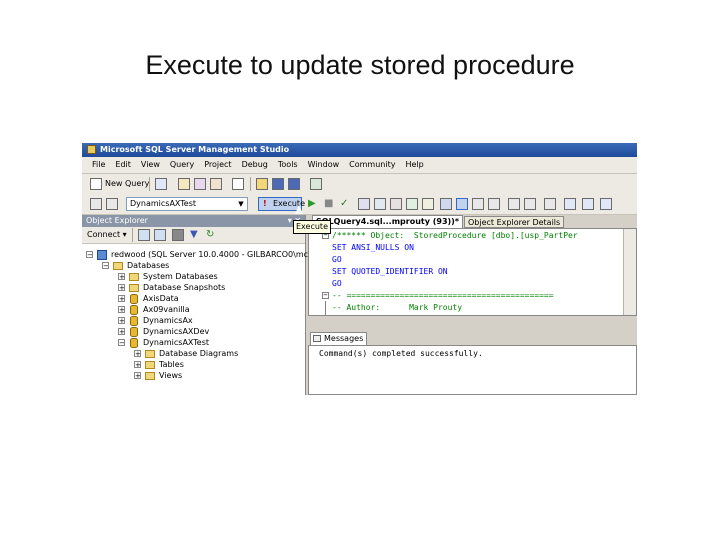 The image size is (720, 540). Describe the element at coordinates (180, 276) in the screenshot. I see `tree-node-label: System Databases` at that location.